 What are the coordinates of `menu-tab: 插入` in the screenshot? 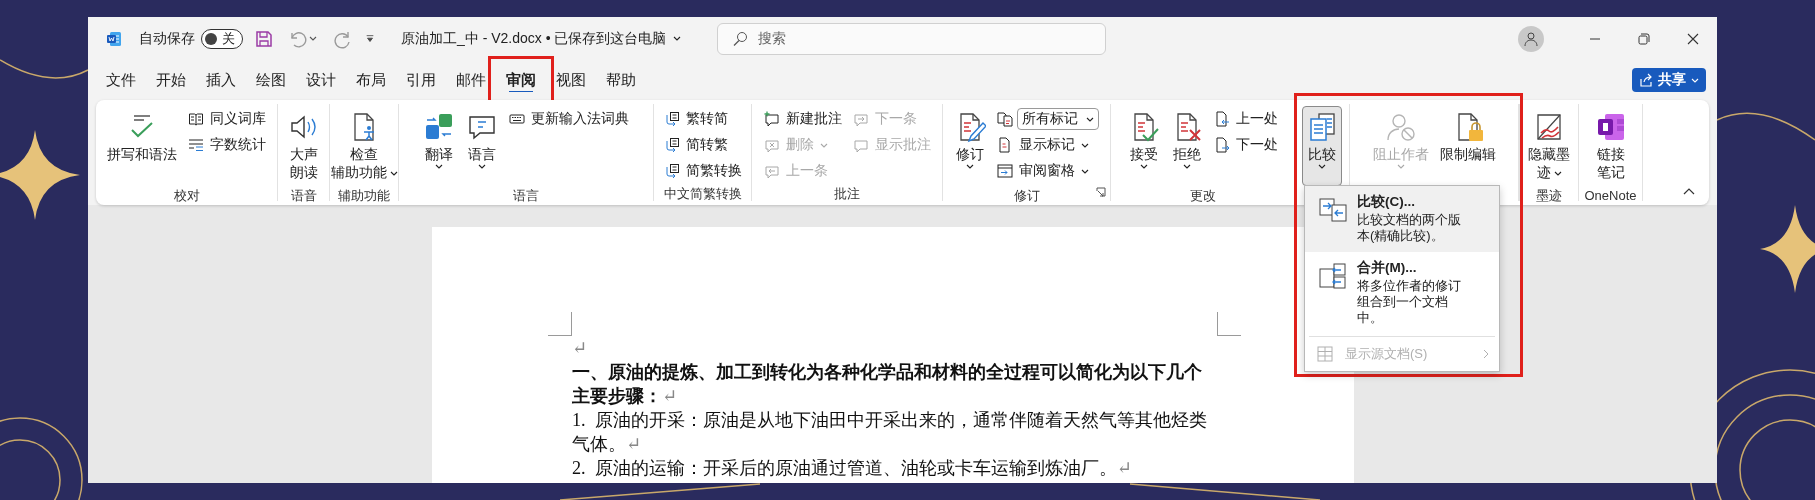 It's located at (221, 80).